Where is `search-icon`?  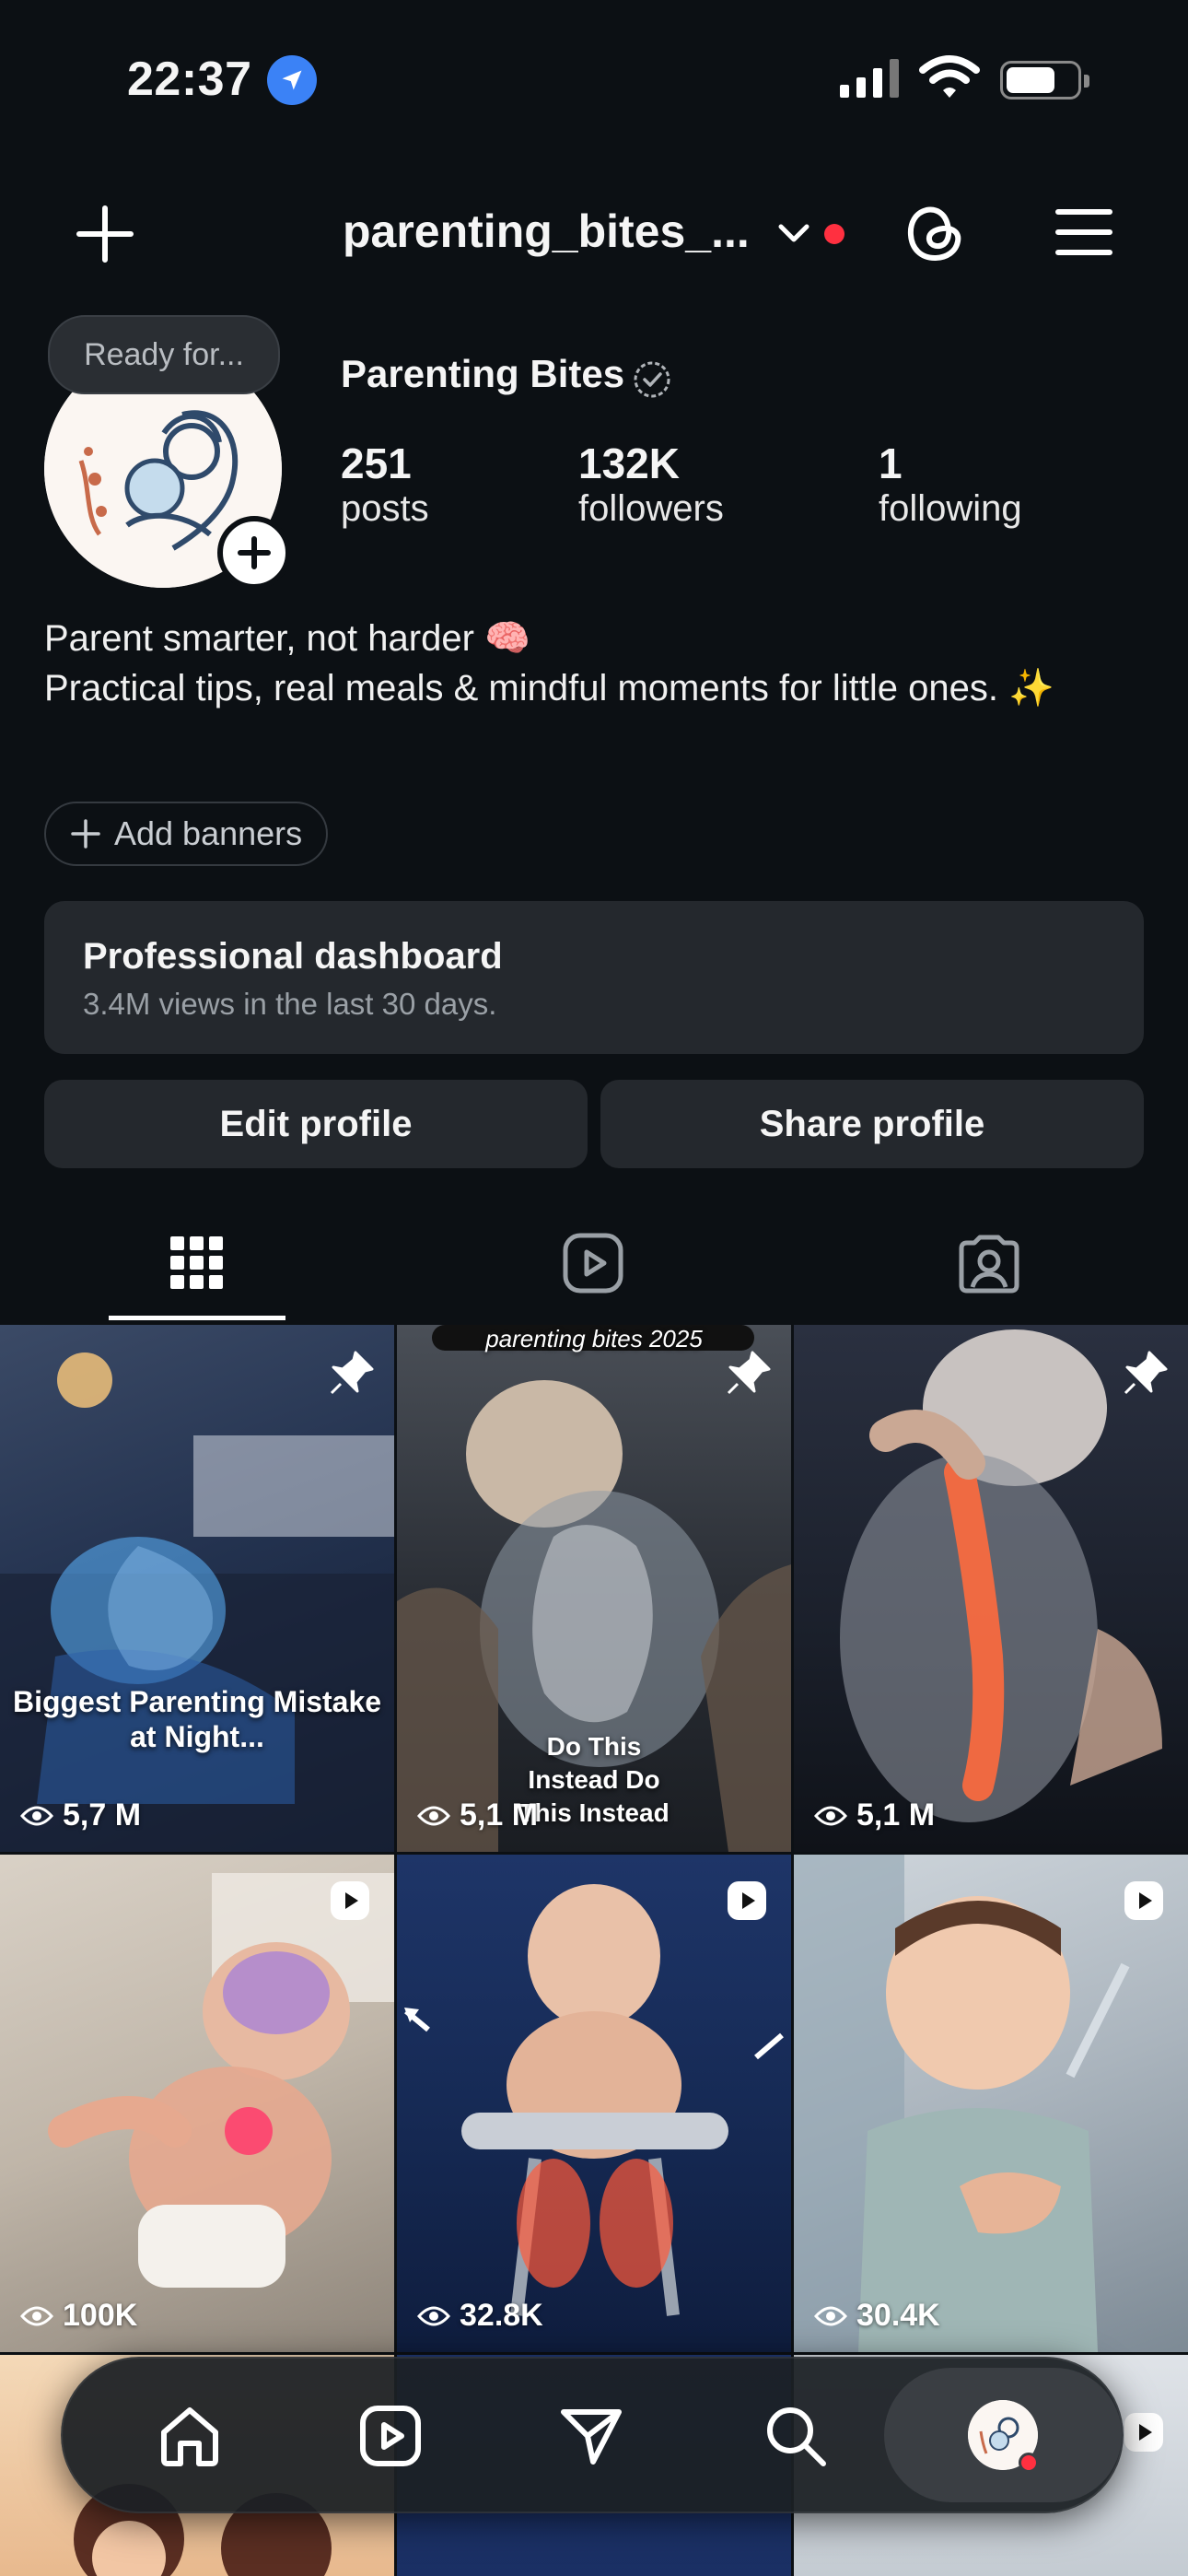
search-icon is located at coordinates (796, 2436).